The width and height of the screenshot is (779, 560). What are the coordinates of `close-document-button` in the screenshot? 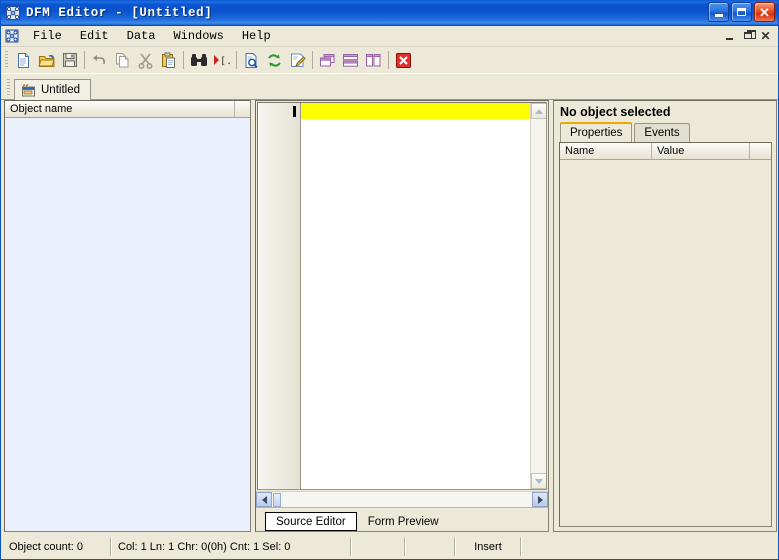 It's located at (403, 60).